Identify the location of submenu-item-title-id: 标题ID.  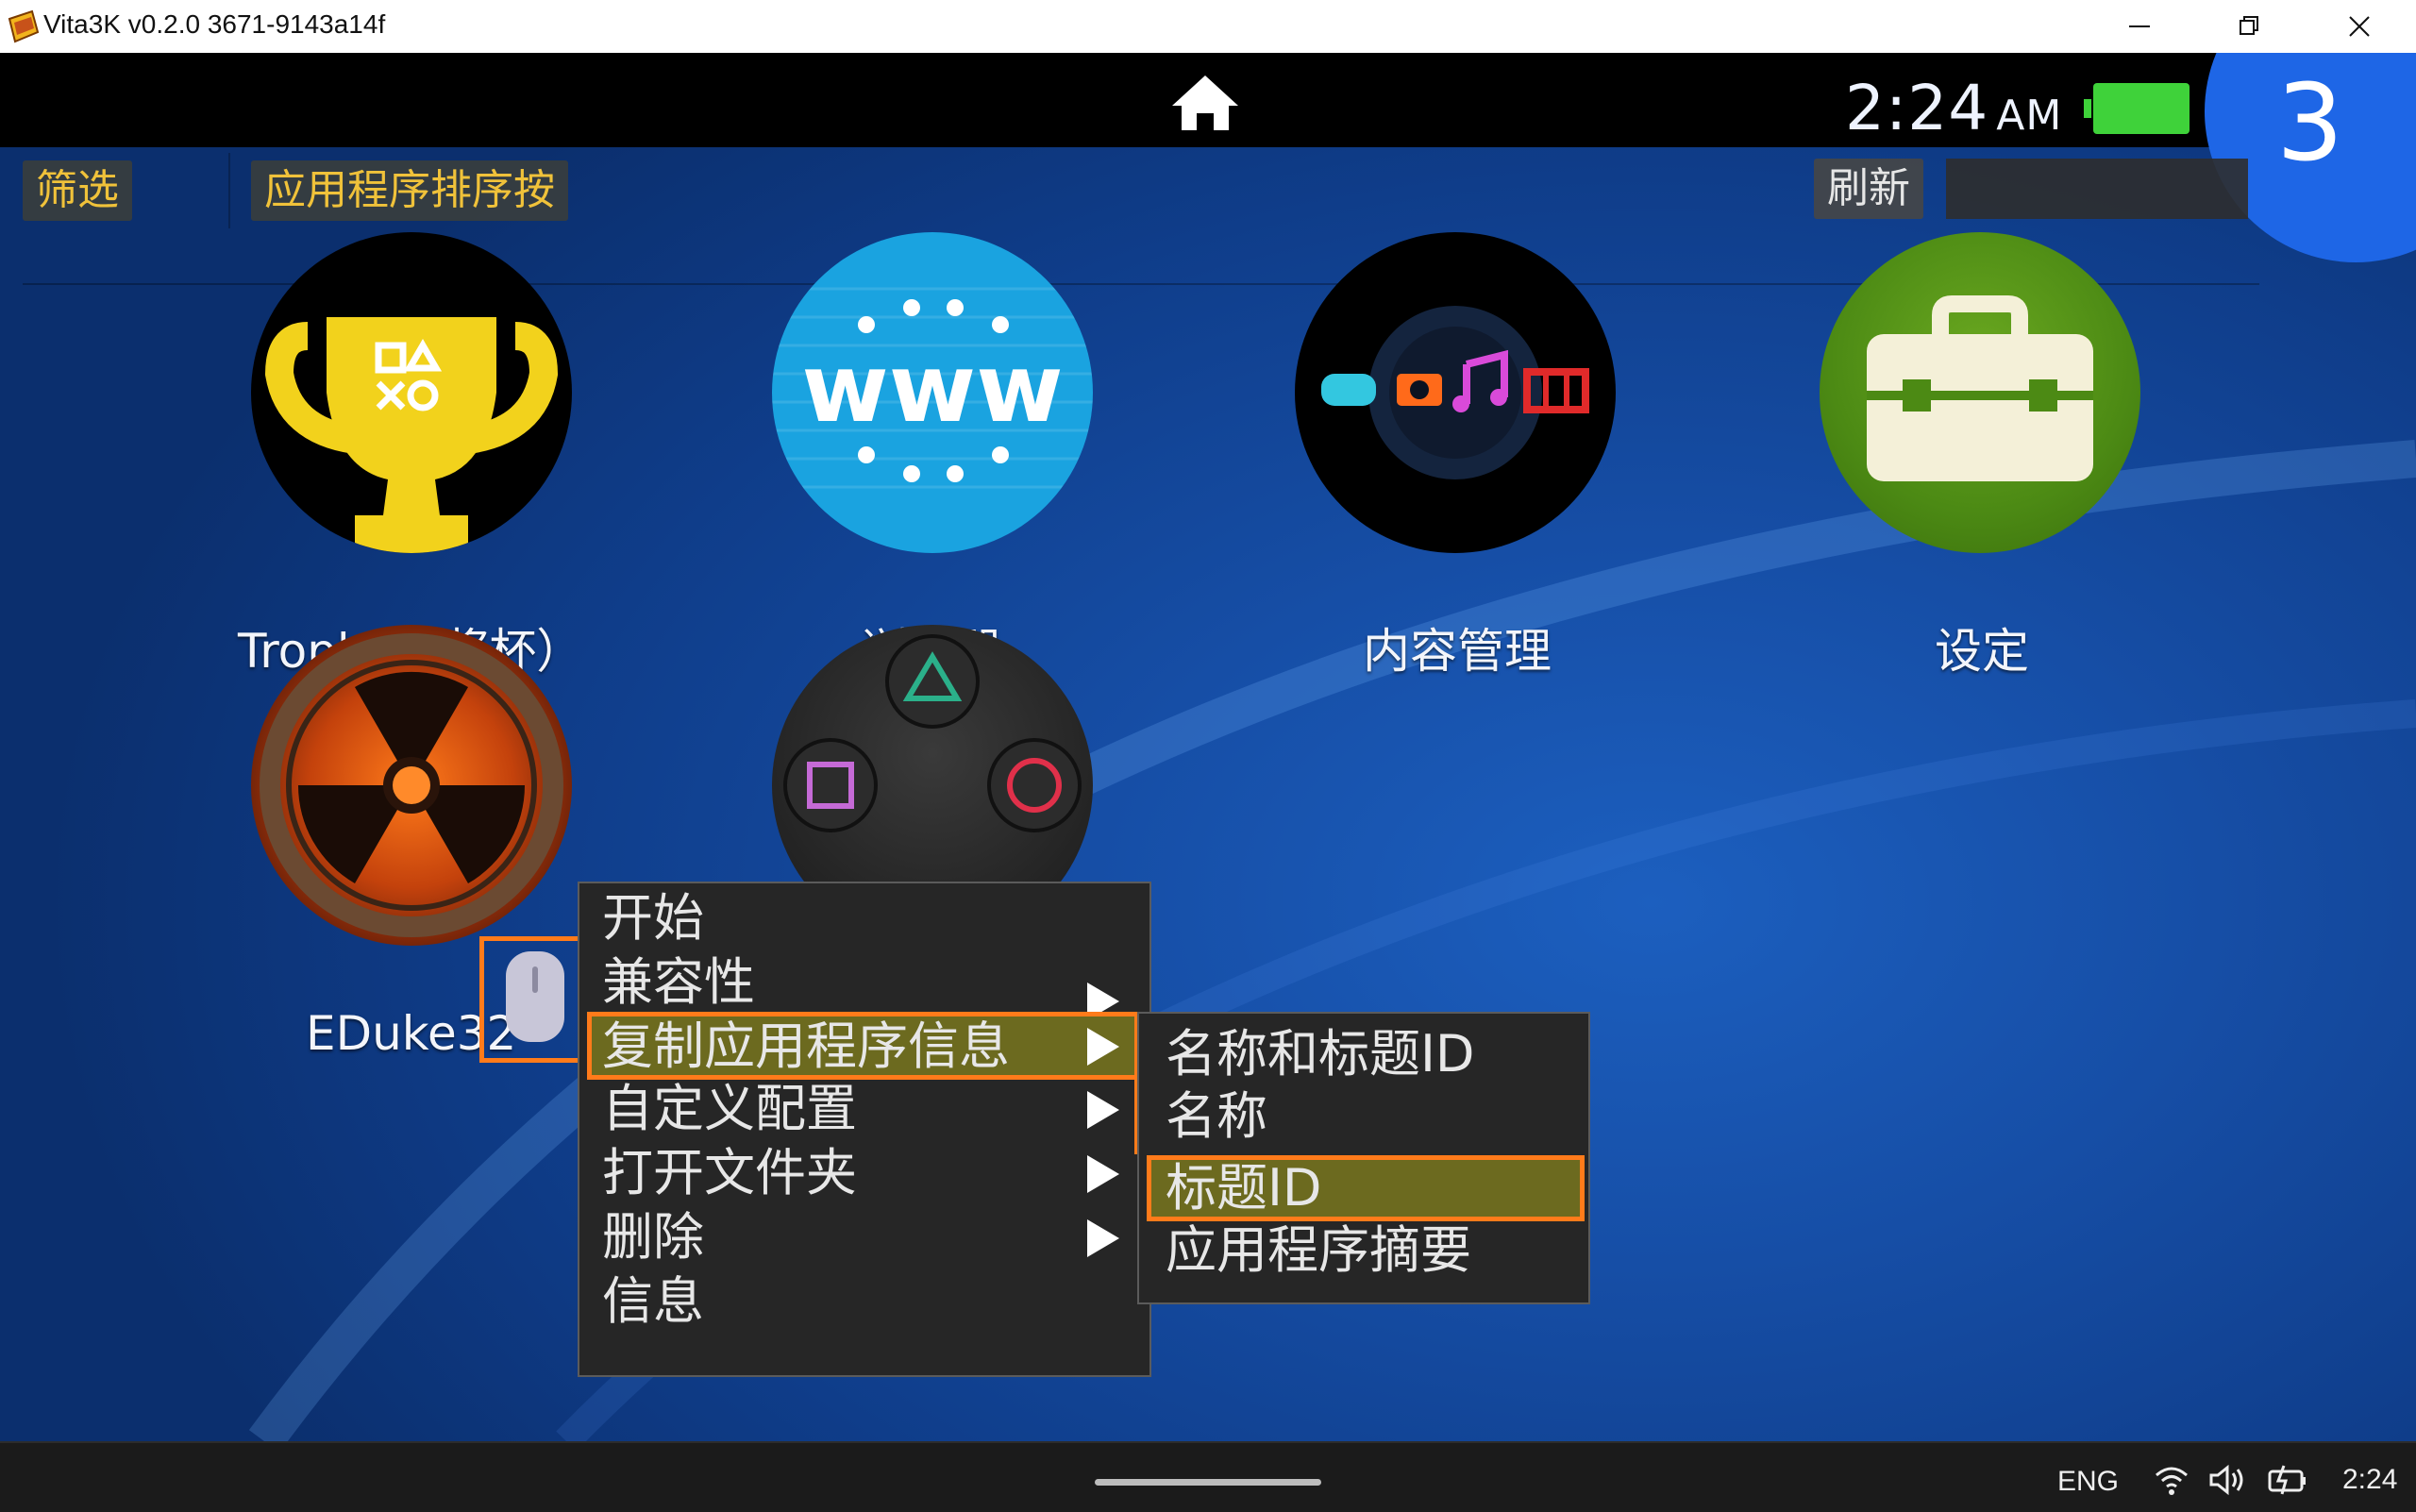
(1244, 1188).